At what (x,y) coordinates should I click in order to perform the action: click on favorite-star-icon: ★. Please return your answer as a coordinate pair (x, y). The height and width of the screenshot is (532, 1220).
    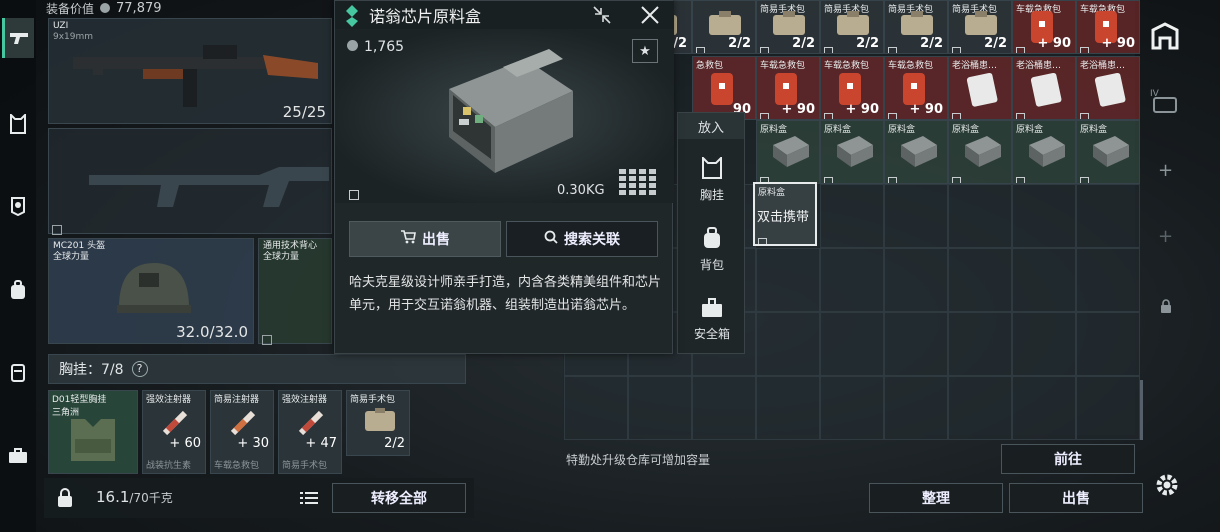
    Looking at the image, I should click on (645, 51).